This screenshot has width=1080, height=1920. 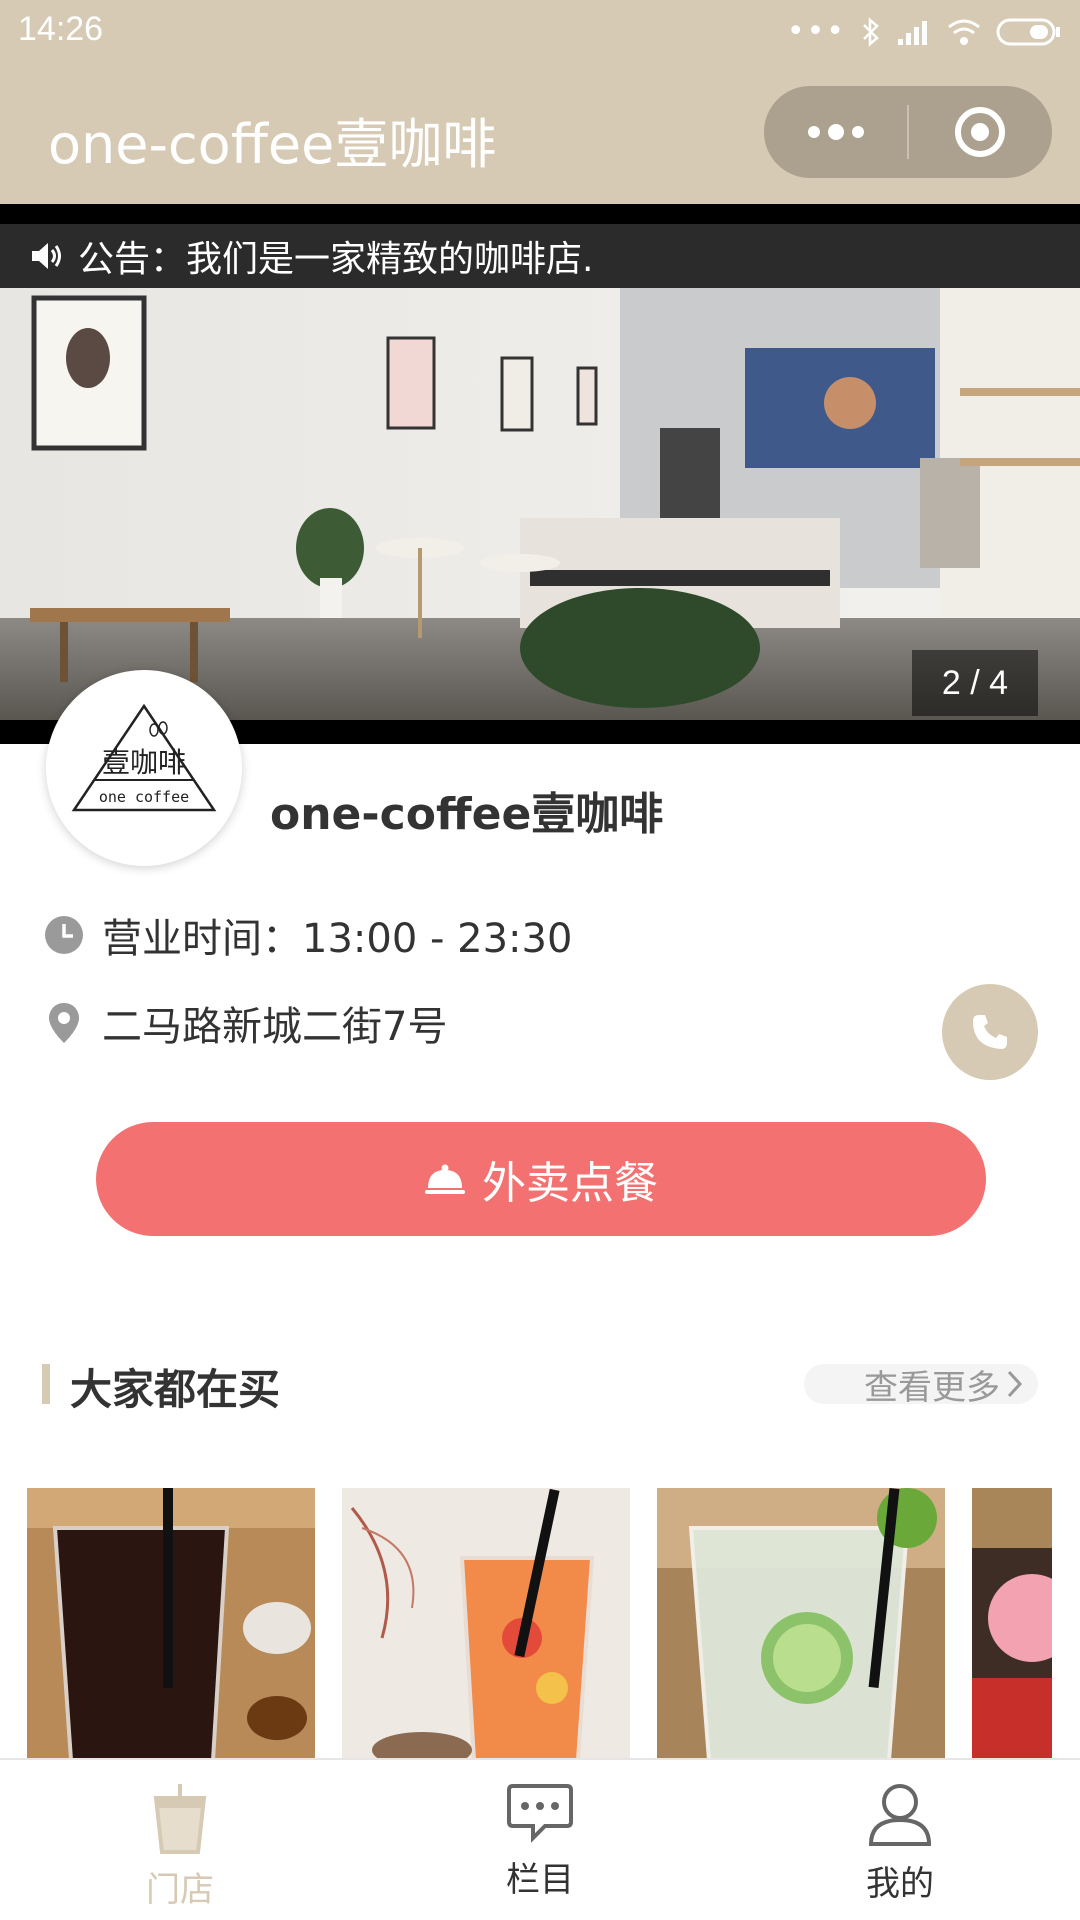 What do you see at coordinates (337, 939) in the screenshot?
I see `business-hours: 营业时间：13:00 - 23:30` at bounding box center [337, 939].